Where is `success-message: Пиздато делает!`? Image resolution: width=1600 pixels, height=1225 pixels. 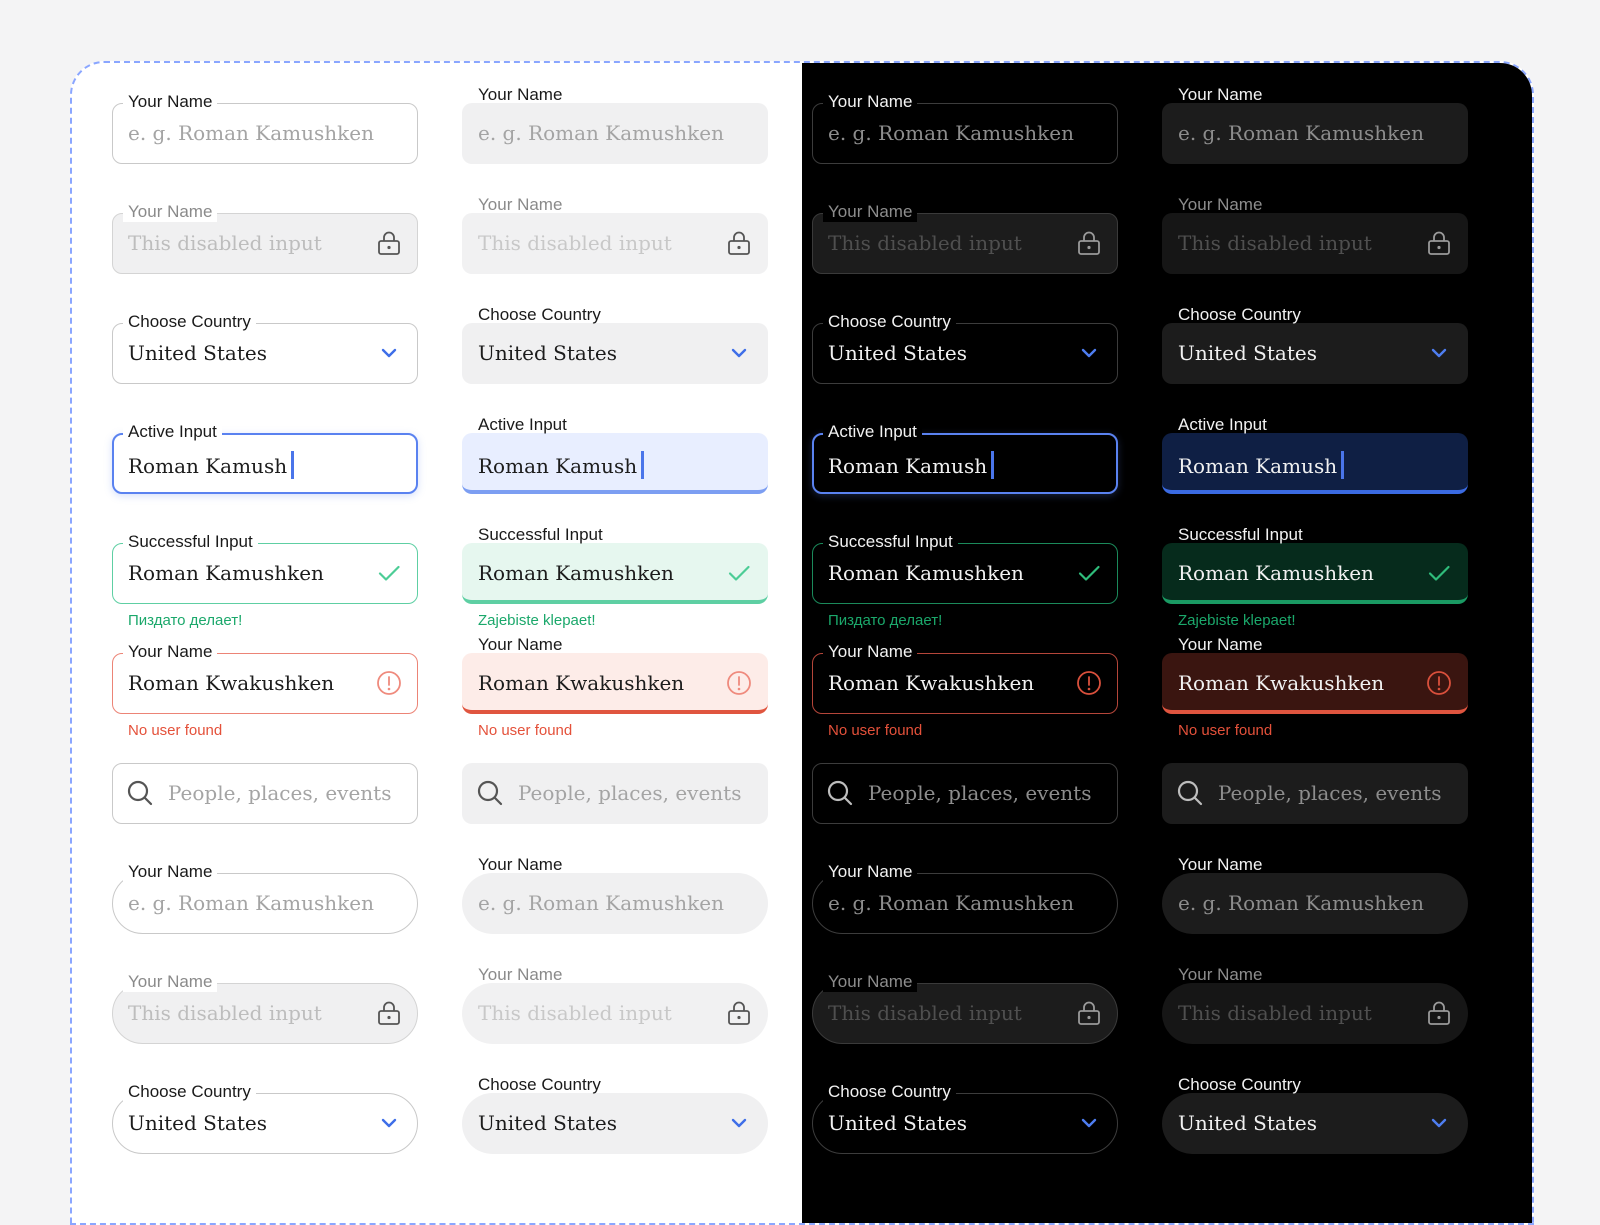
success-message: Пиздато делает! is located at coordinates (885, 620).